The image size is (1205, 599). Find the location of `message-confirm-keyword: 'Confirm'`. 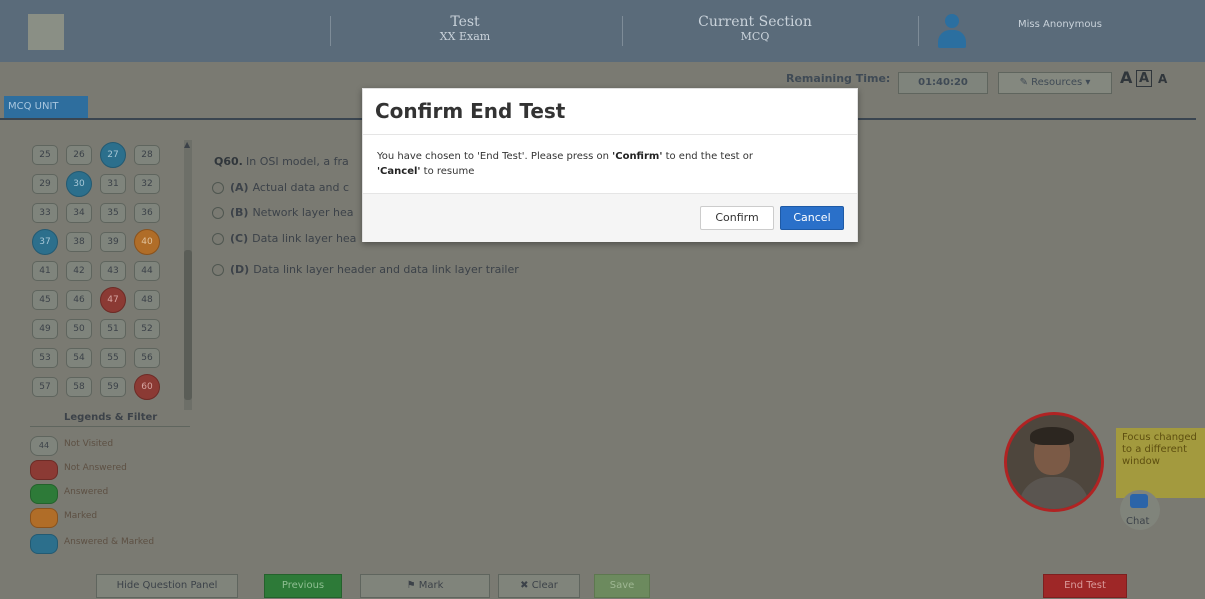

message-confirm-keyword: 'Confirm' is located at coordinates (637, 156).